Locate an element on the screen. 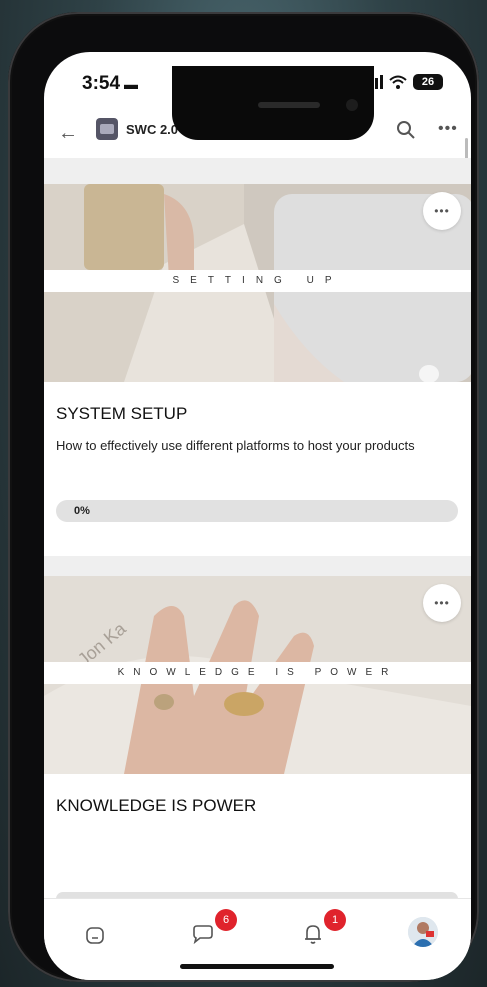 This screenshot has width=487, height=987. avatar is located at coordinates (423, 932).